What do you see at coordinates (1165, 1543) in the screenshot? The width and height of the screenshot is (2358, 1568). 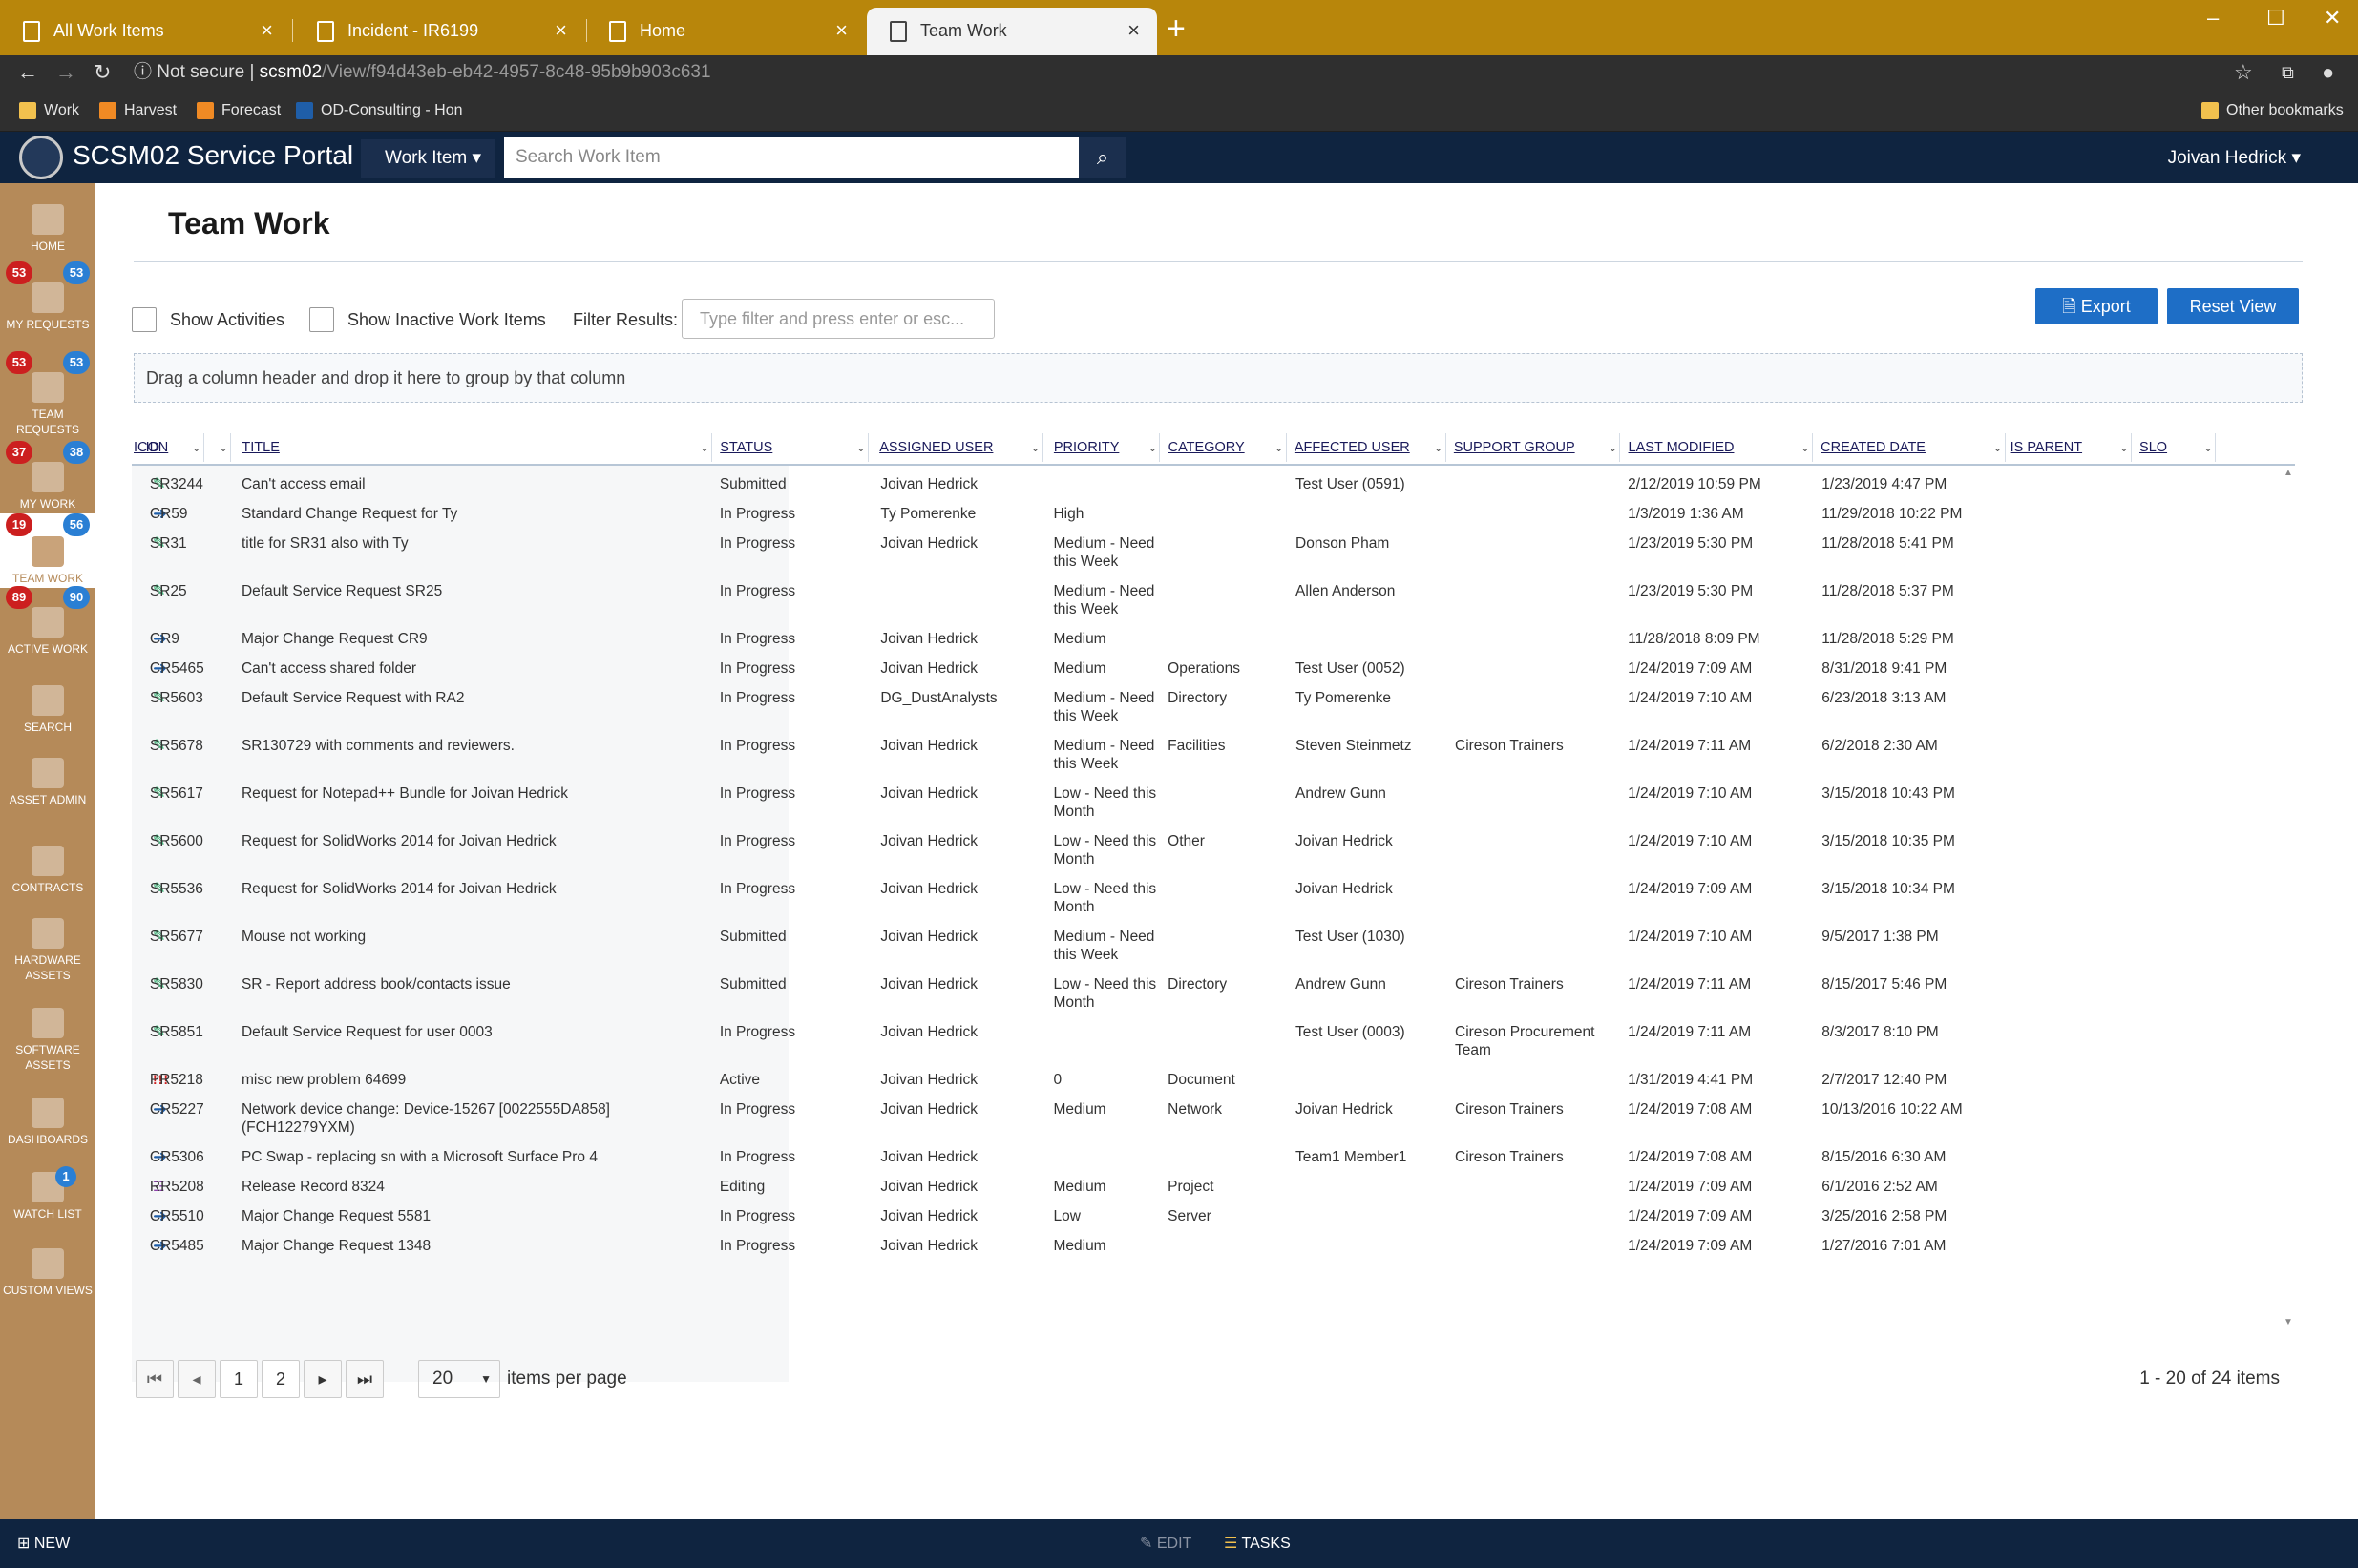 I see `edit-button: ✎ EDIT` at bounding box center [1165, 1543].